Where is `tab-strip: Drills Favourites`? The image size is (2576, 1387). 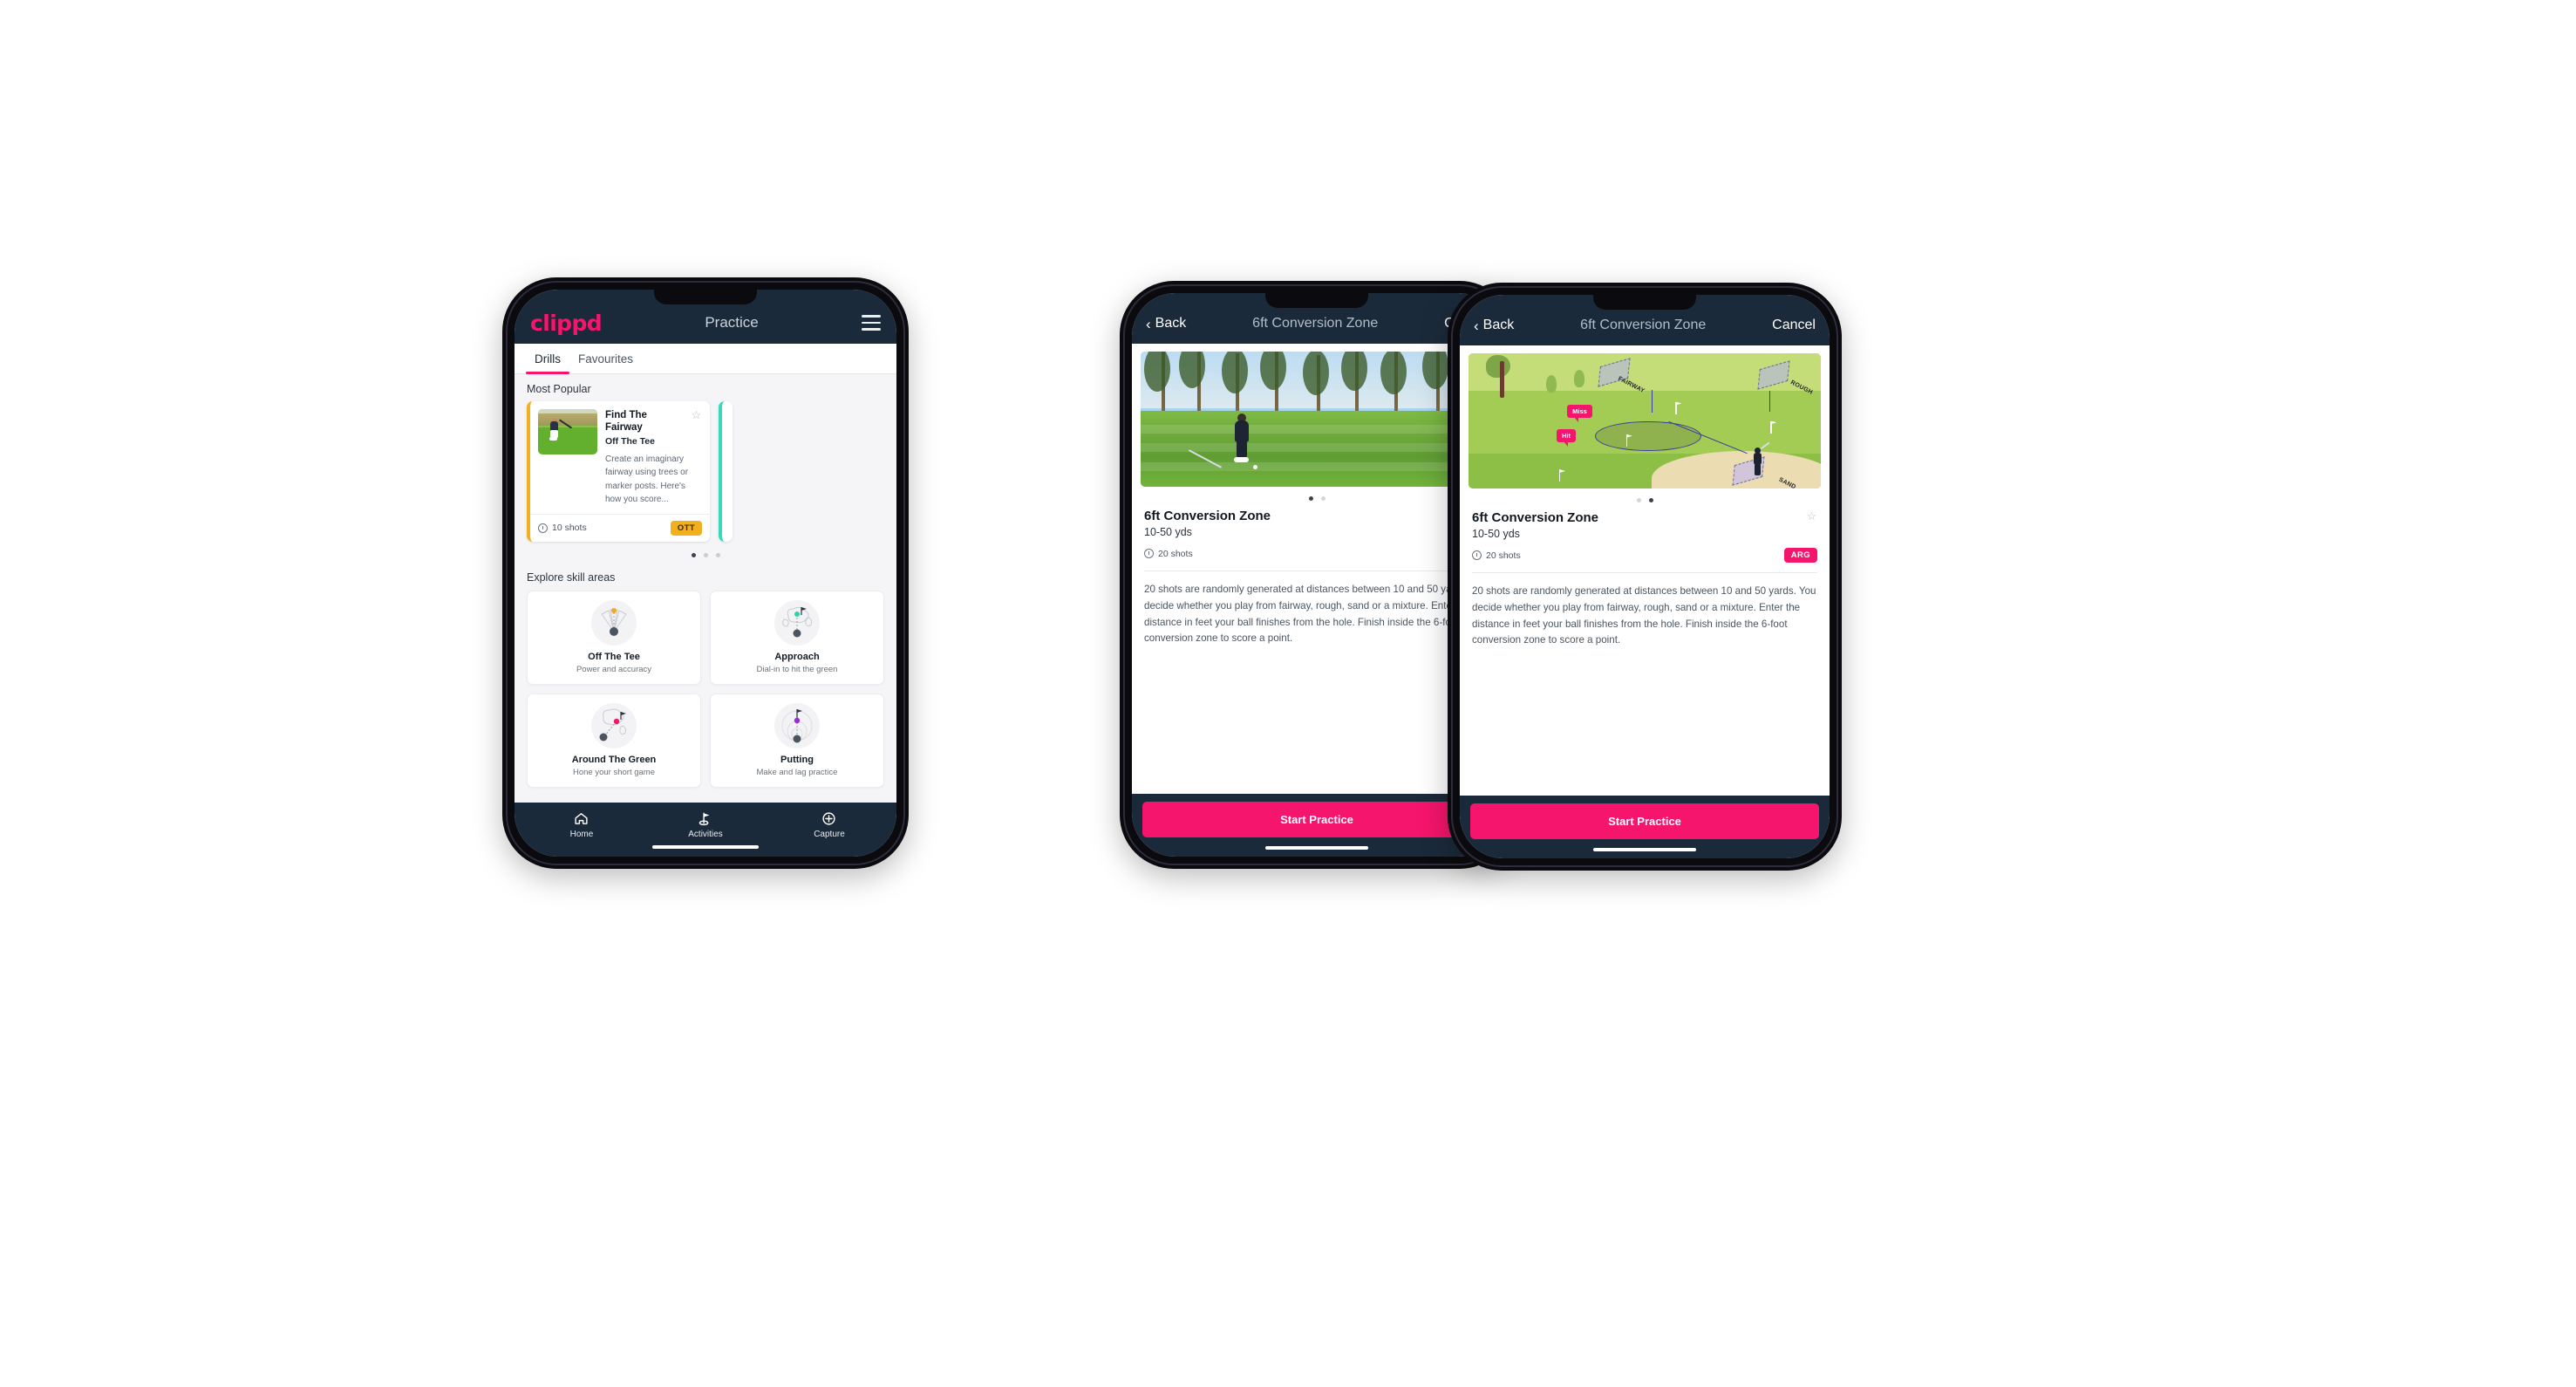 tab-strip: Drills Favourites is located at coordinates (706, 359).